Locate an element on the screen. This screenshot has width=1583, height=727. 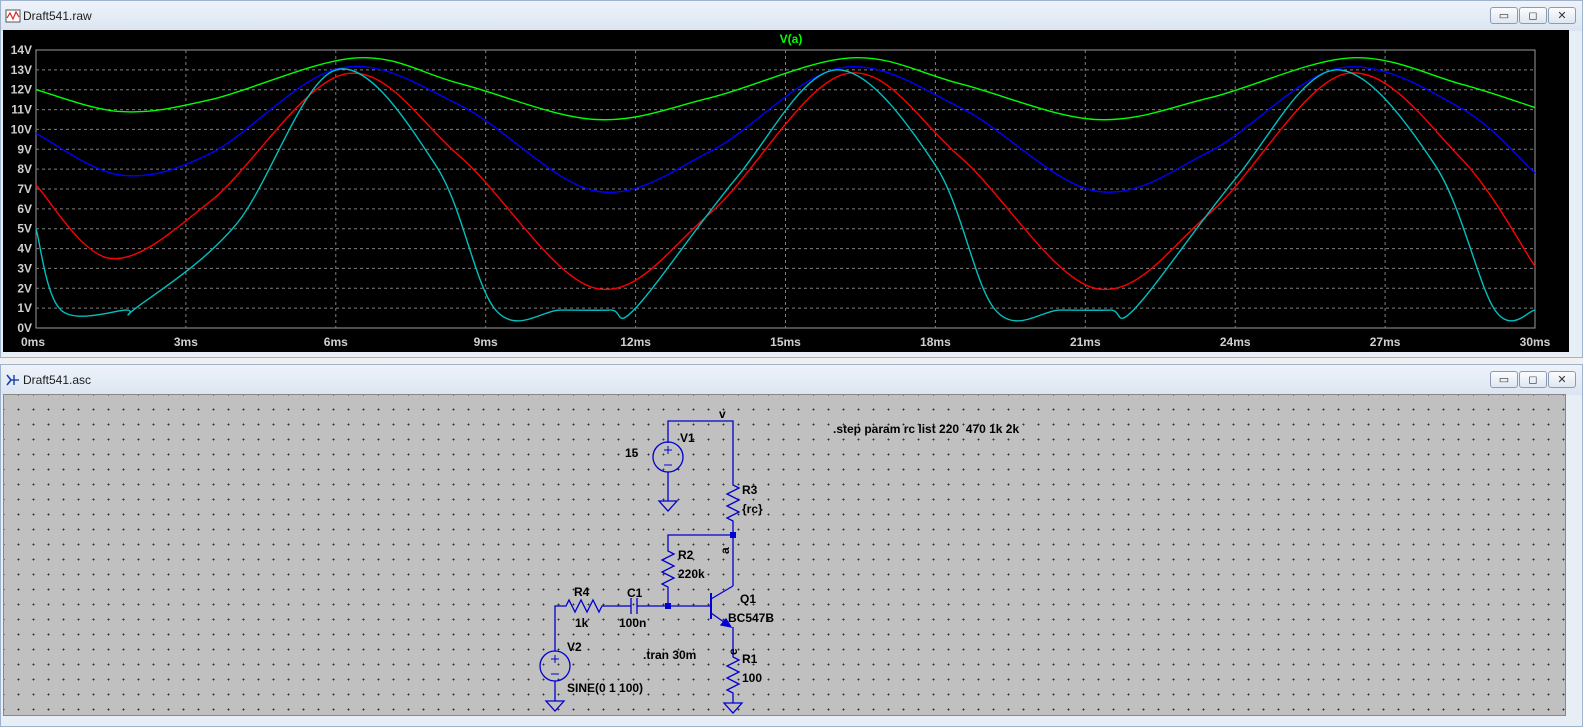
x-tick-label: 18ms is located at coordinates (935, 342).